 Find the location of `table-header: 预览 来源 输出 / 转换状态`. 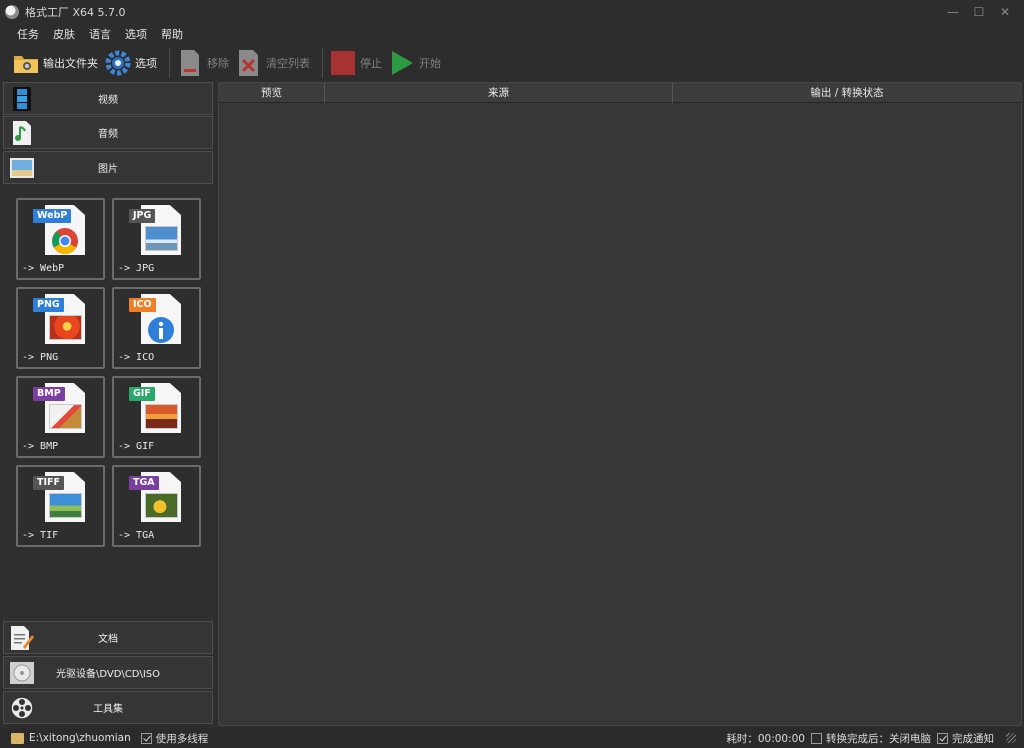

table-header: 预览 来源 输出 / 转换状态 is located at coordinates (620, 93).